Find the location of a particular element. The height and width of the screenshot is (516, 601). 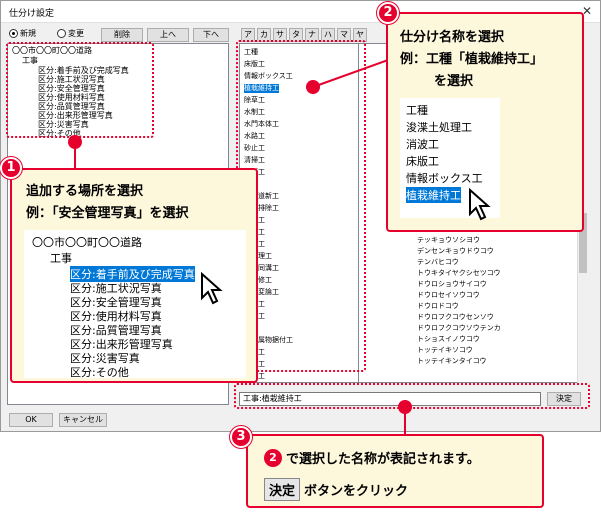

callout2-item: 消波工 is located at coordinates (422, 144).